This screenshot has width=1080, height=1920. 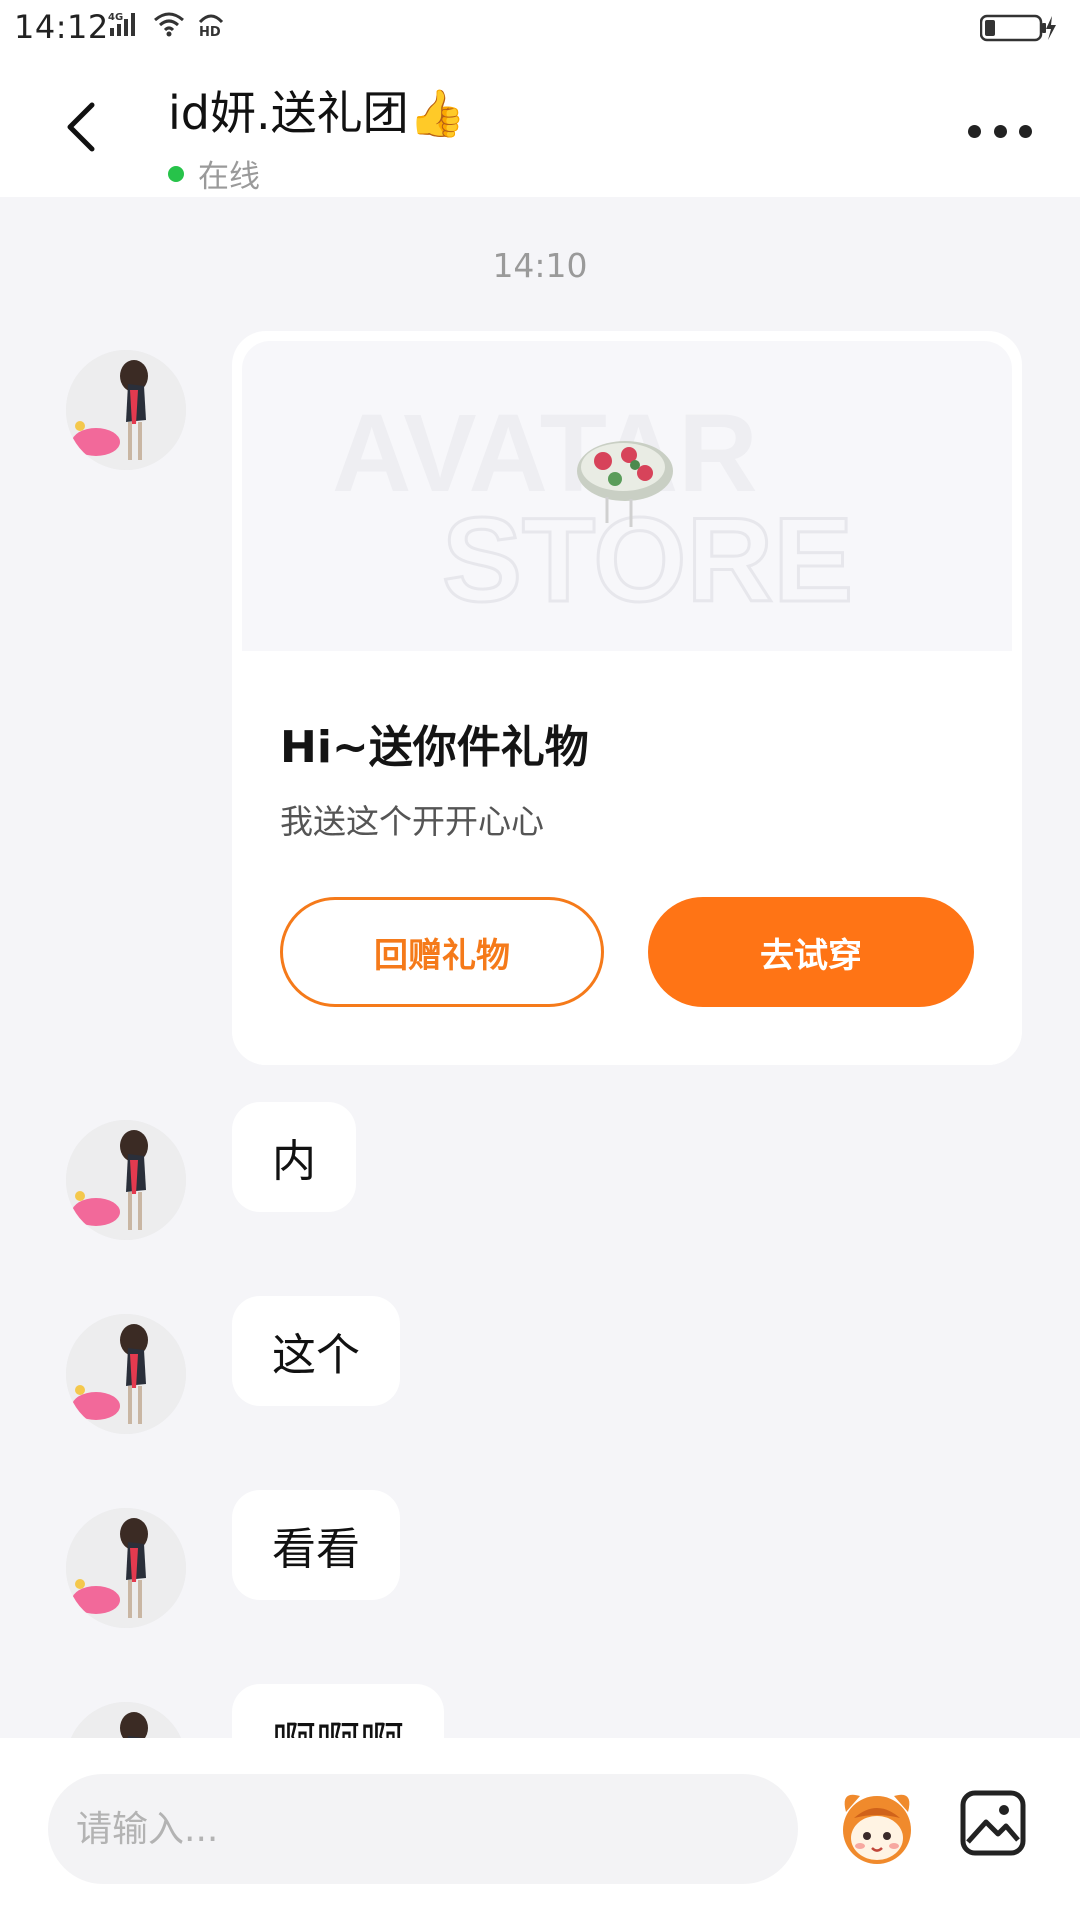 What do you see at coordinates (540, 265) in the screenshot?
I see `message-timestamp: 14:10` at bounding box center [540, 265].